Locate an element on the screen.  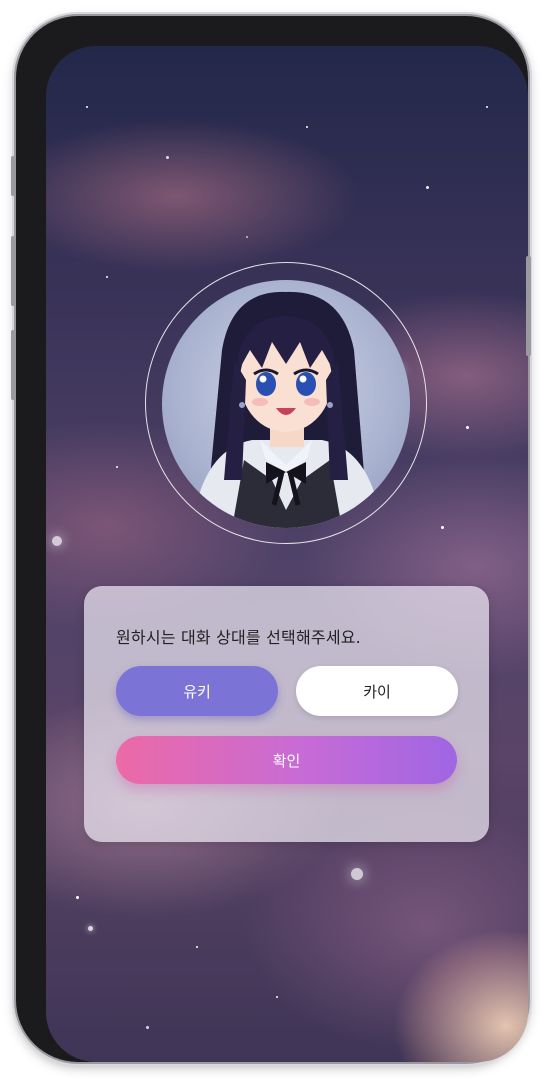
confirm-button: 확인 is located at coordinates (286, 760).